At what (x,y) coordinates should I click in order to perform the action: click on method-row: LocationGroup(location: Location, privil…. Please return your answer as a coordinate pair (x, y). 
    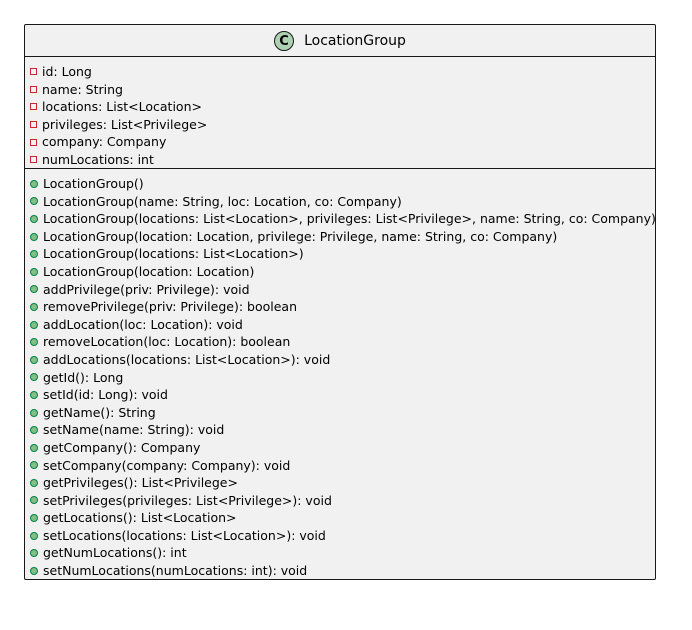
    Looking at the image, I should click on (340, 237).